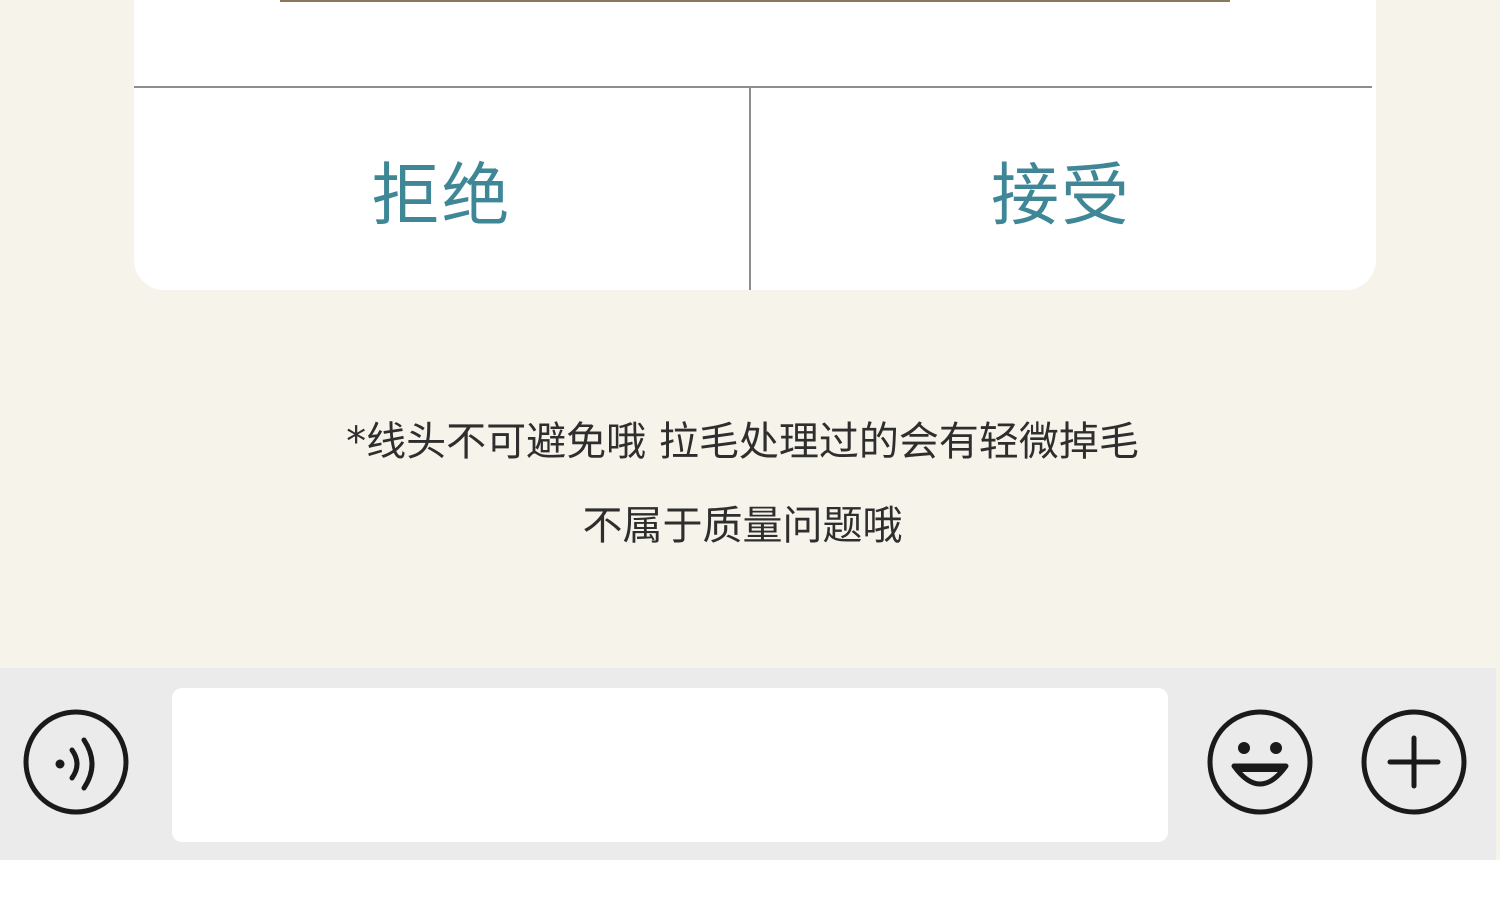 The image size is (1500, 916). I want to click on plus-icon, so click(1414, 762).